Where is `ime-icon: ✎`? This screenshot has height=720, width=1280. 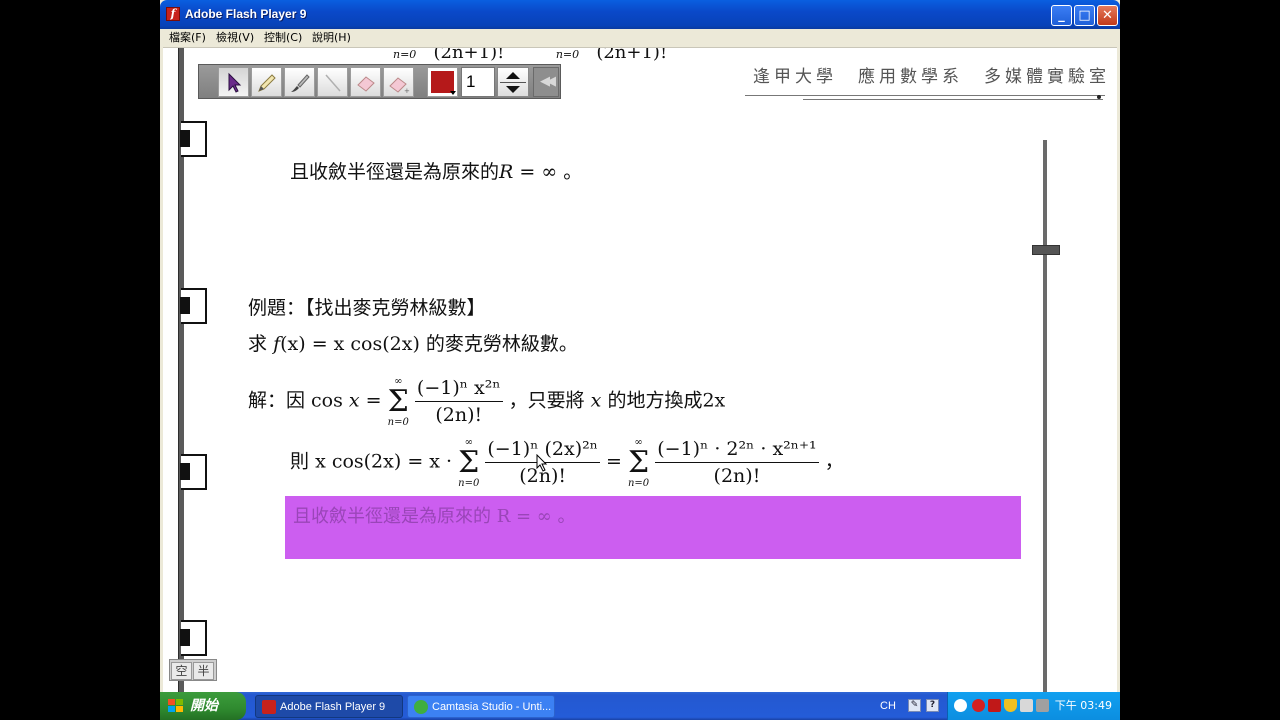 ime-icon: ✎ is located at coordinates (914, 705).